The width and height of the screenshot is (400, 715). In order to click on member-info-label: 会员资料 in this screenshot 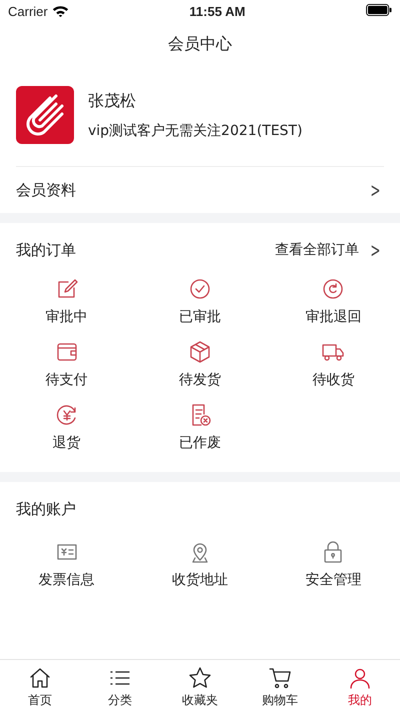, I will do `click(46, 190)`.